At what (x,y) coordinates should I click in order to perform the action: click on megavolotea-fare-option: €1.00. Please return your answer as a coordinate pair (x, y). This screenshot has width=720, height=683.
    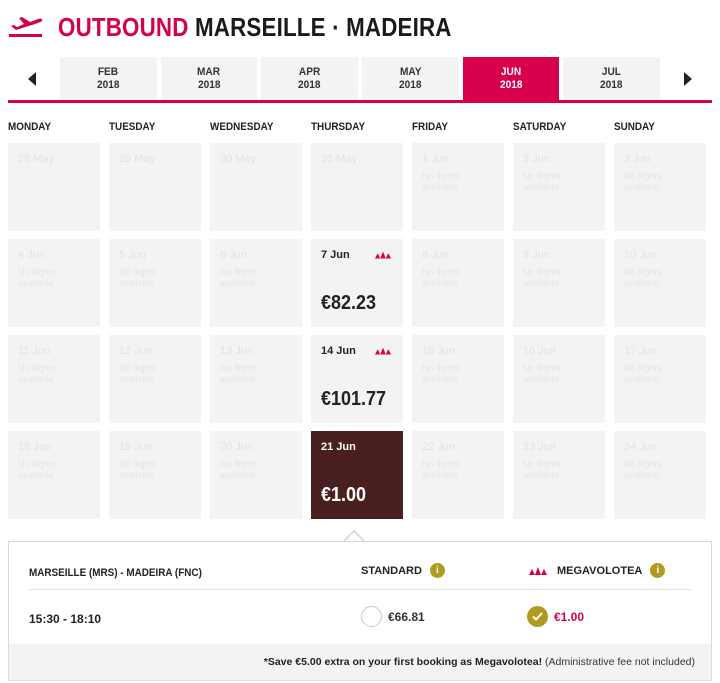
    Looking at the image, I should click on (555, 616).